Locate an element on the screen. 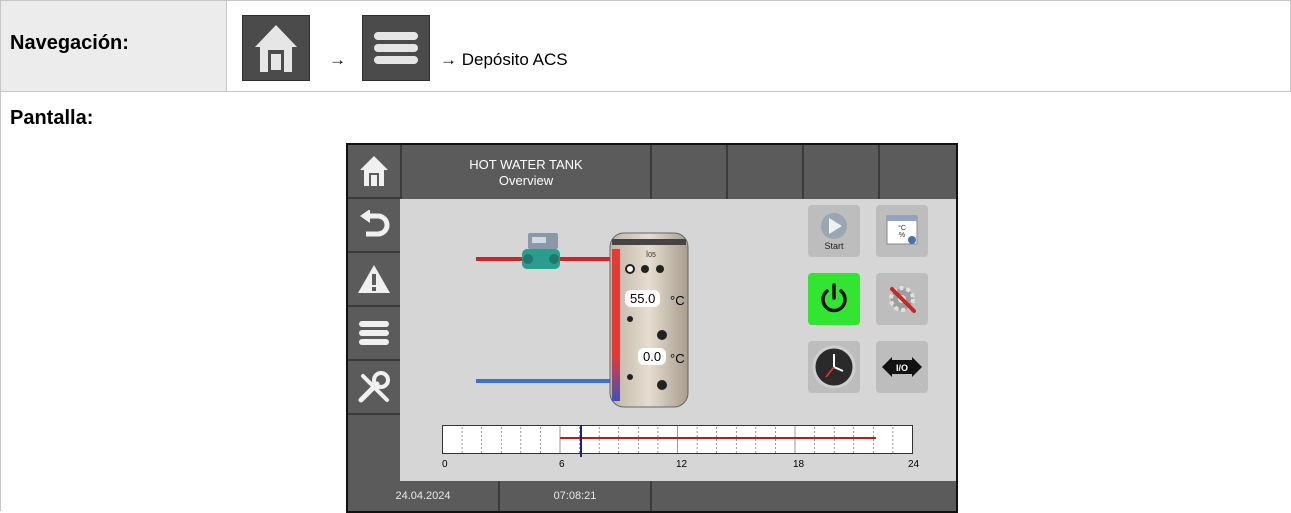  back-icon is located at coordinates (375, 223).